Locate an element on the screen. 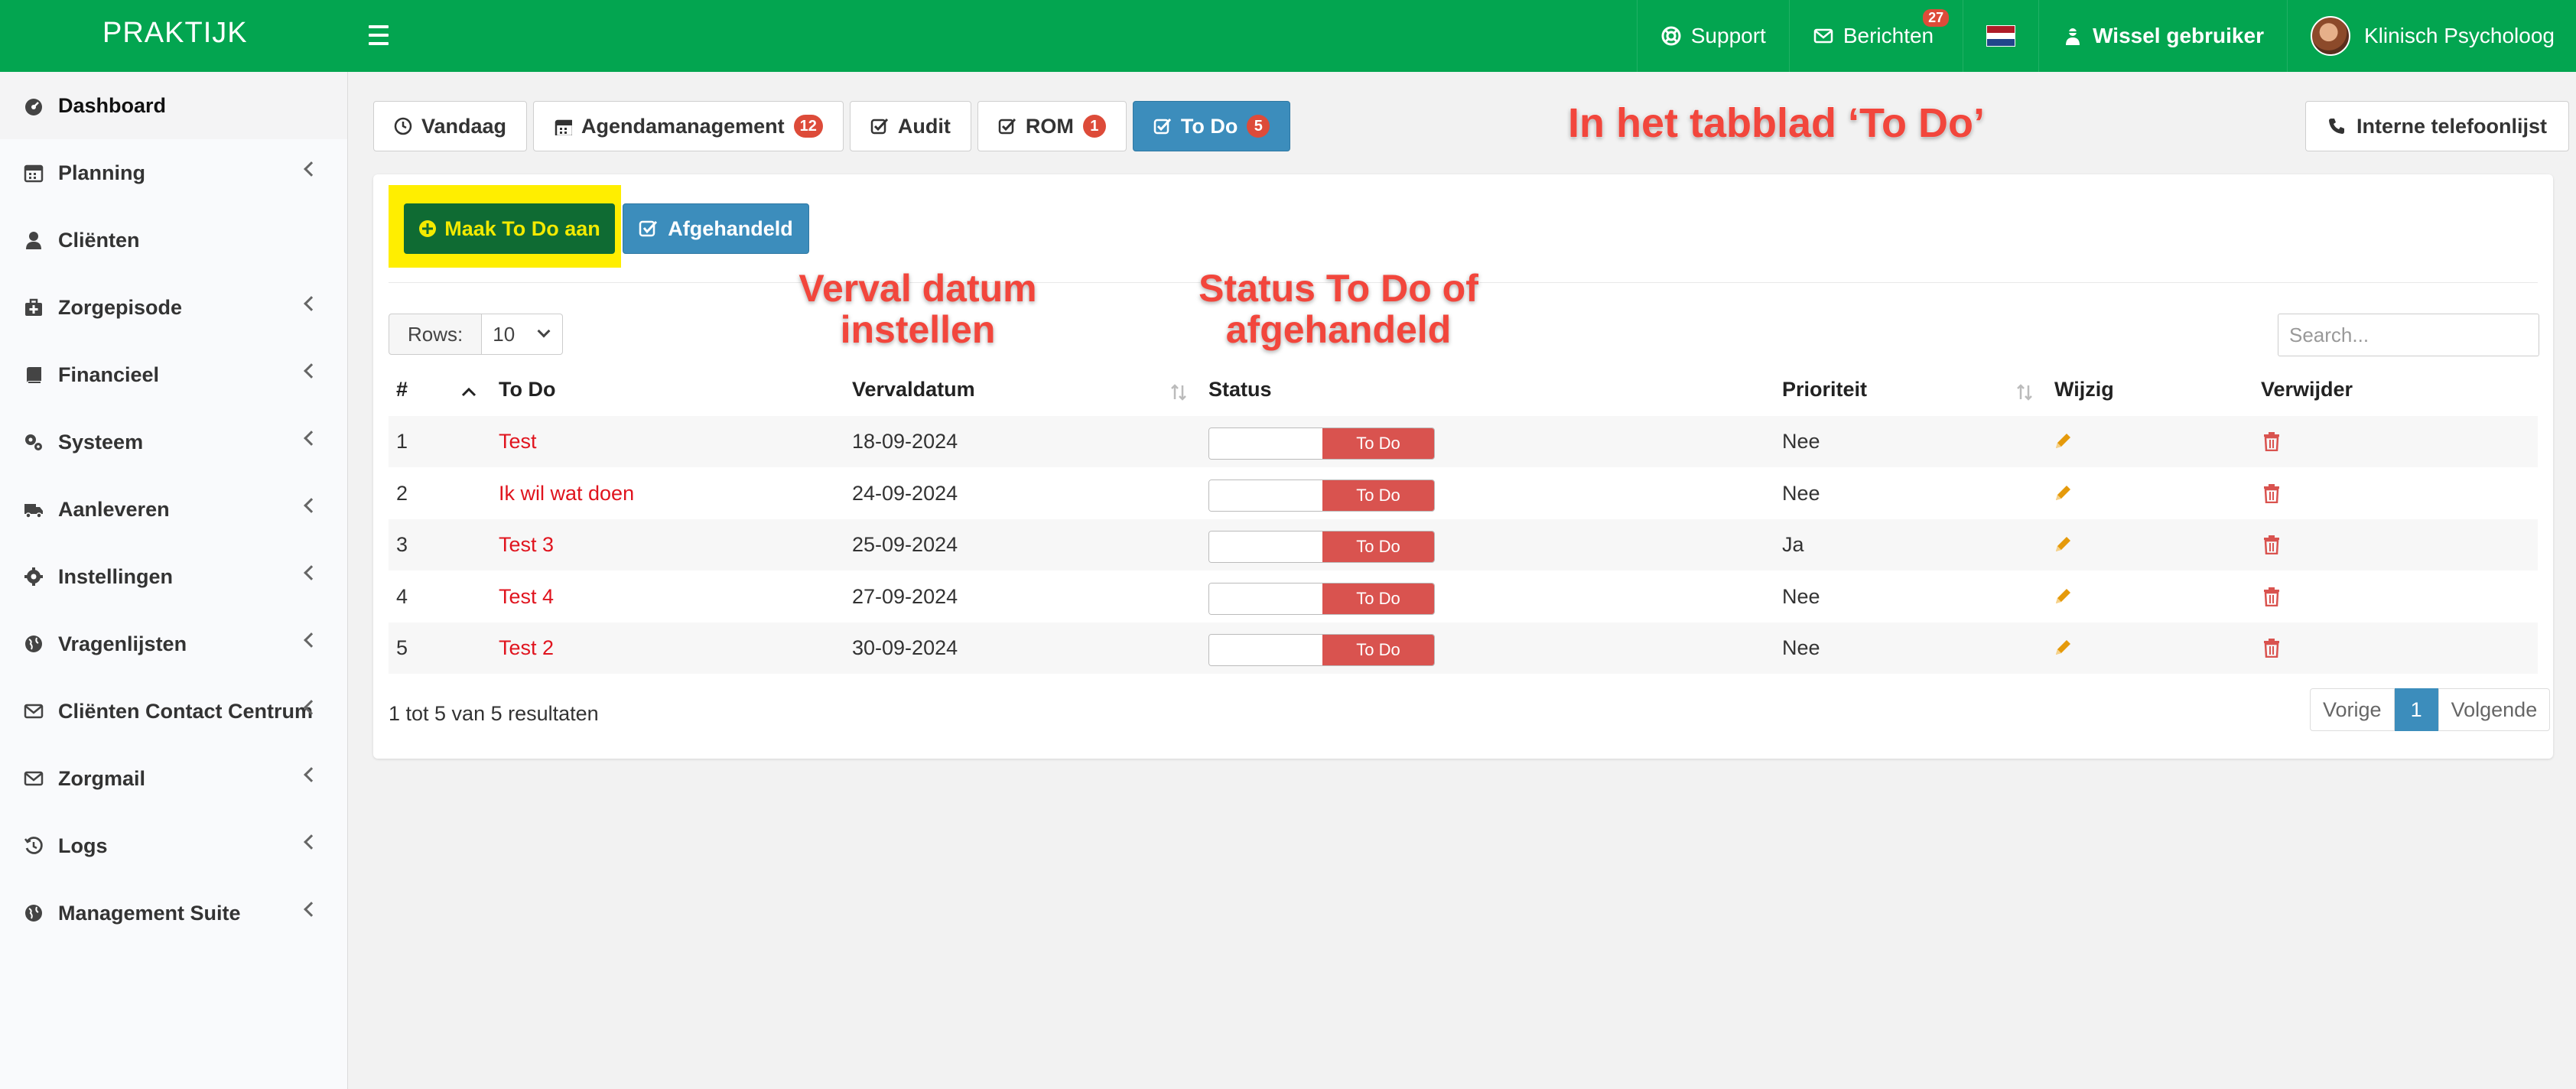 The height and width of the screenshot is (1089, 2576). sidebar-item-label: Financieel is located at coordinates (109, 374).